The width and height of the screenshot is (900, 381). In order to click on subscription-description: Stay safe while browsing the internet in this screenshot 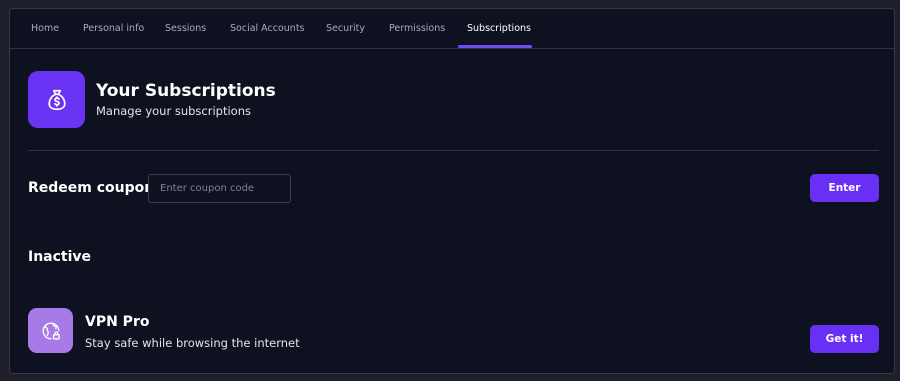, I will do `click(192, 343)`.